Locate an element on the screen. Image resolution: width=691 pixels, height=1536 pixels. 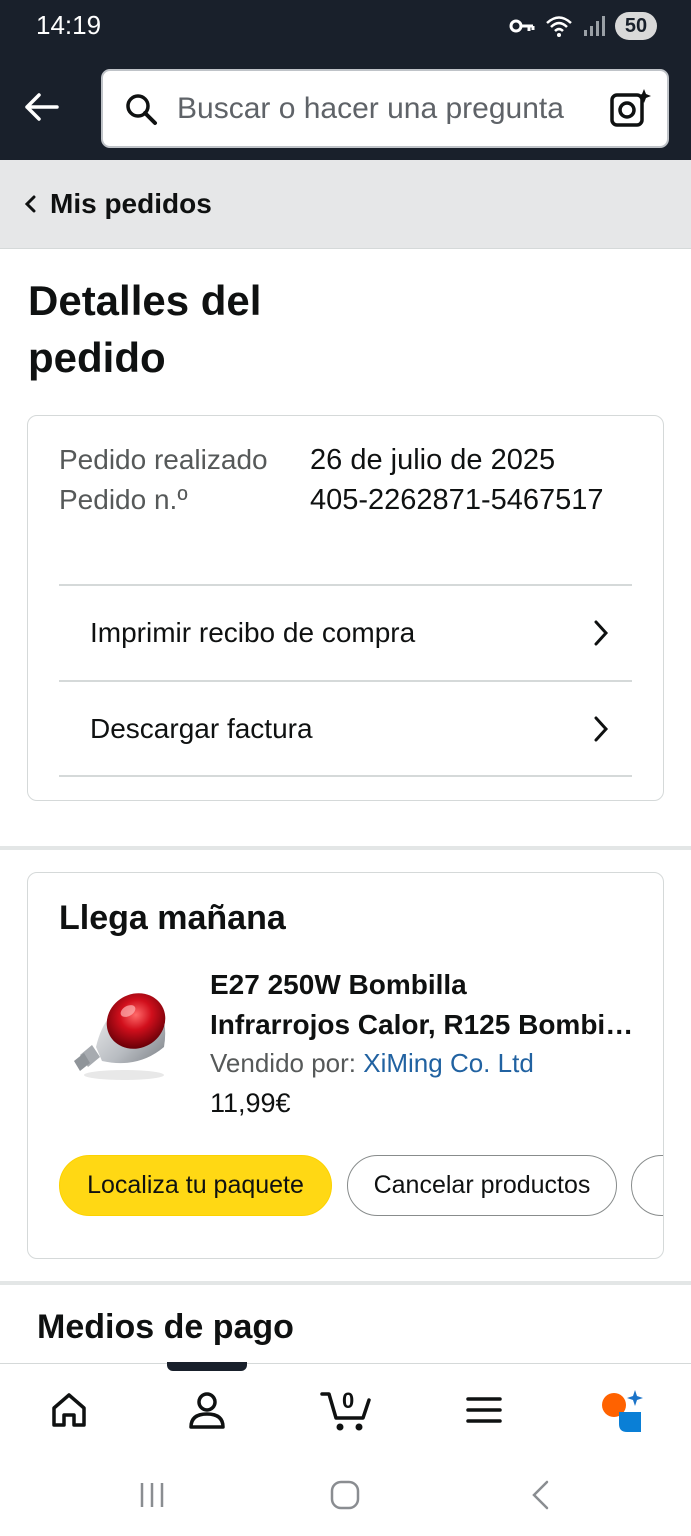
recent-apps-icon is located at coordinates (152, 1495).